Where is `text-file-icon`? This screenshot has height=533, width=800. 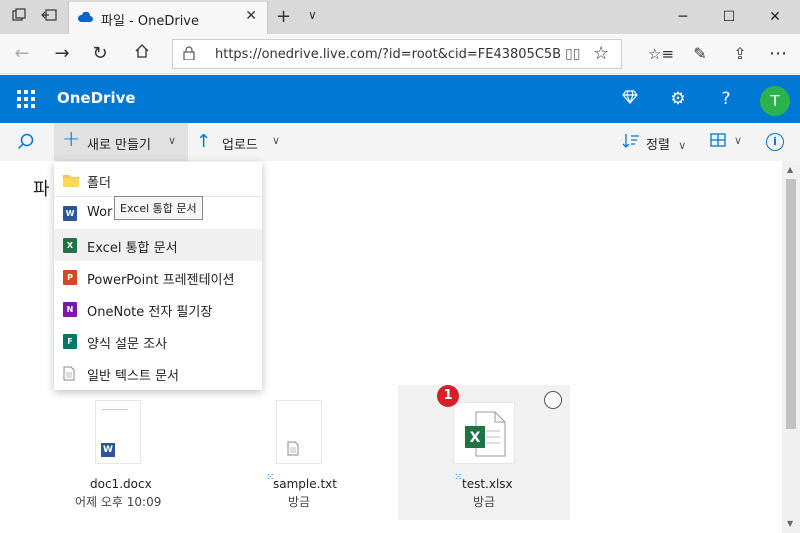 text-file-icon is located at coordinates (293, 448).